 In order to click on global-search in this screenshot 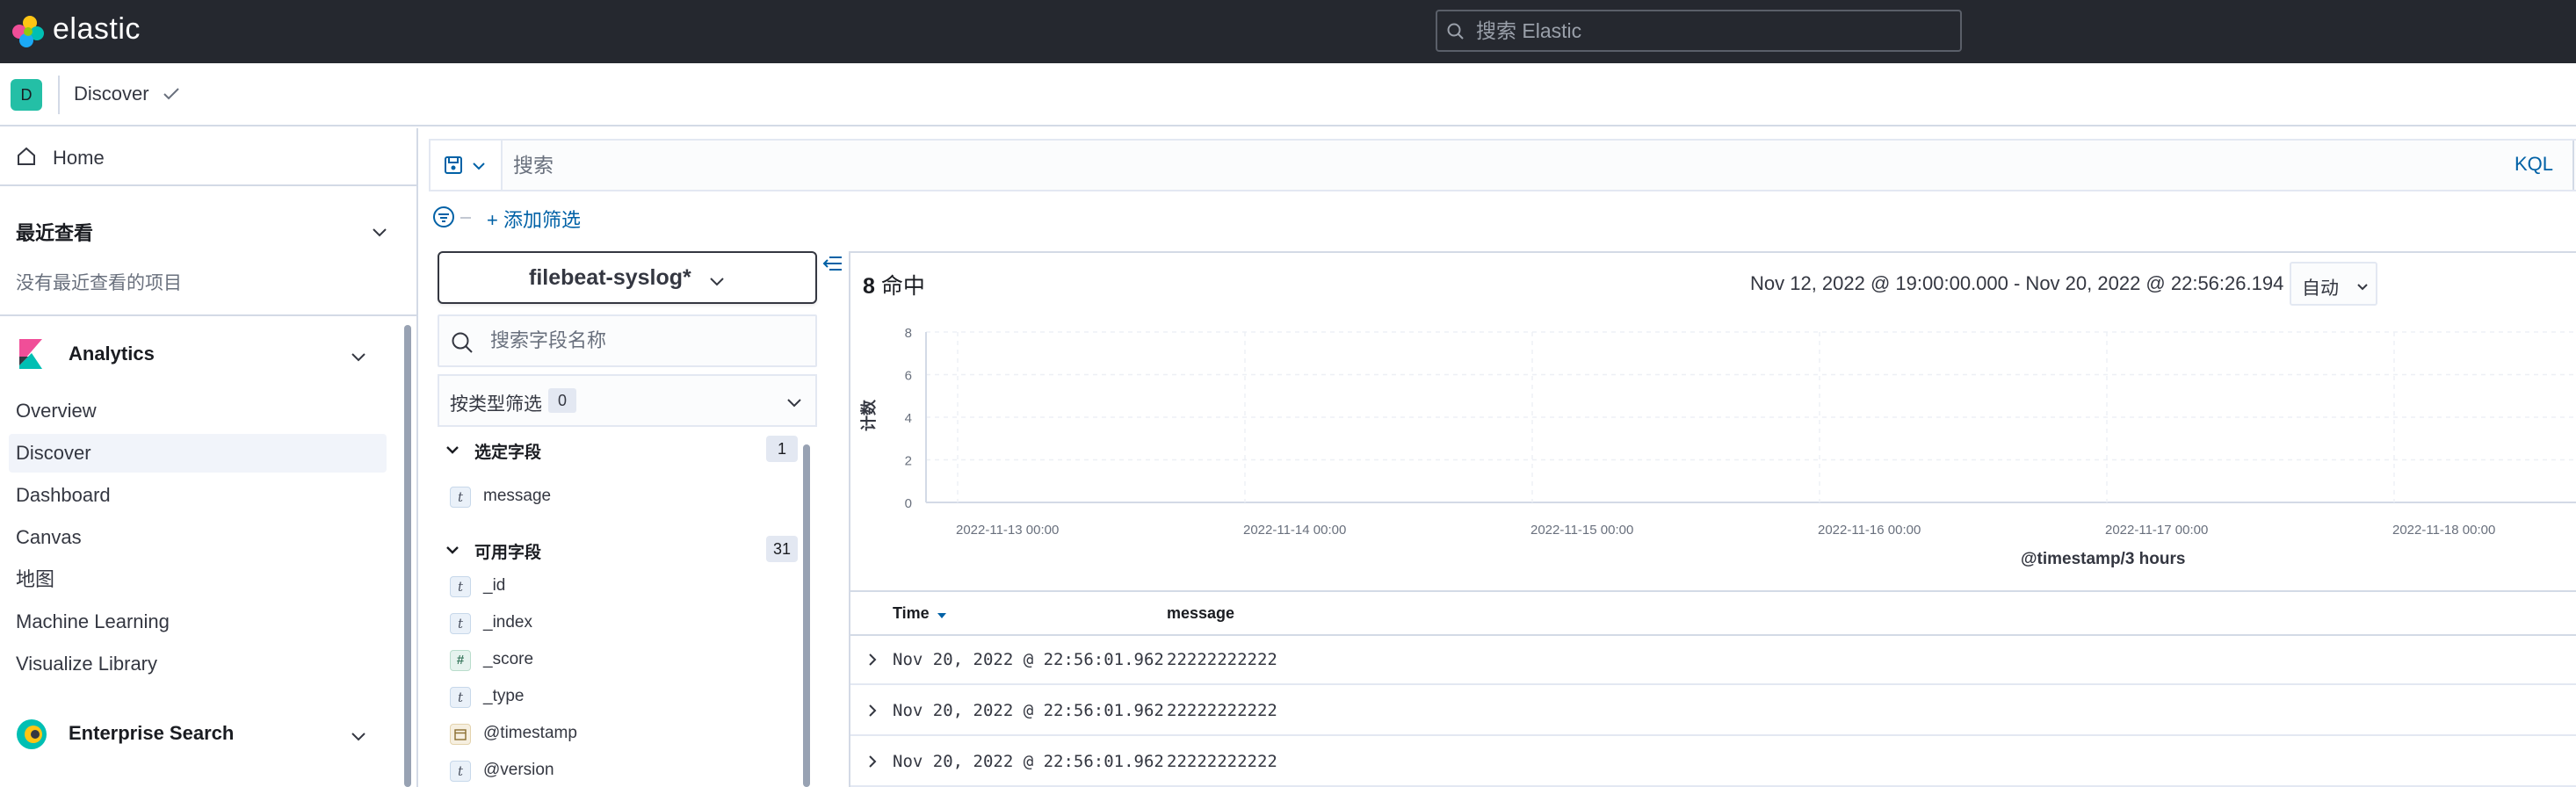, I will do `click(1699, 31)`.